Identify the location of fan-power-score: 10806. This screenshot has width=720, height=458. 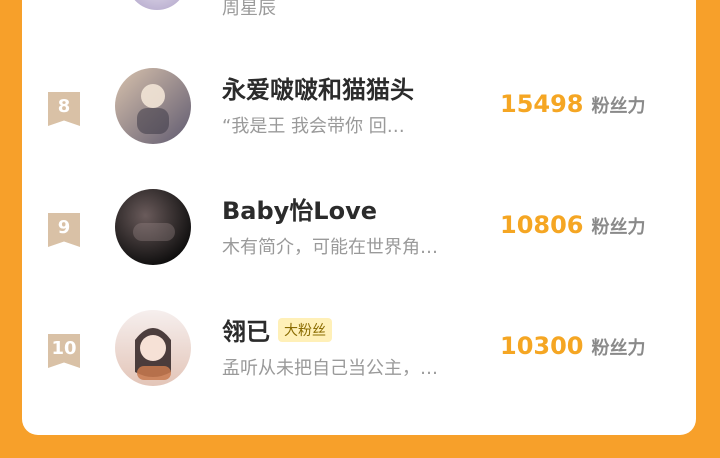
(542, 225).